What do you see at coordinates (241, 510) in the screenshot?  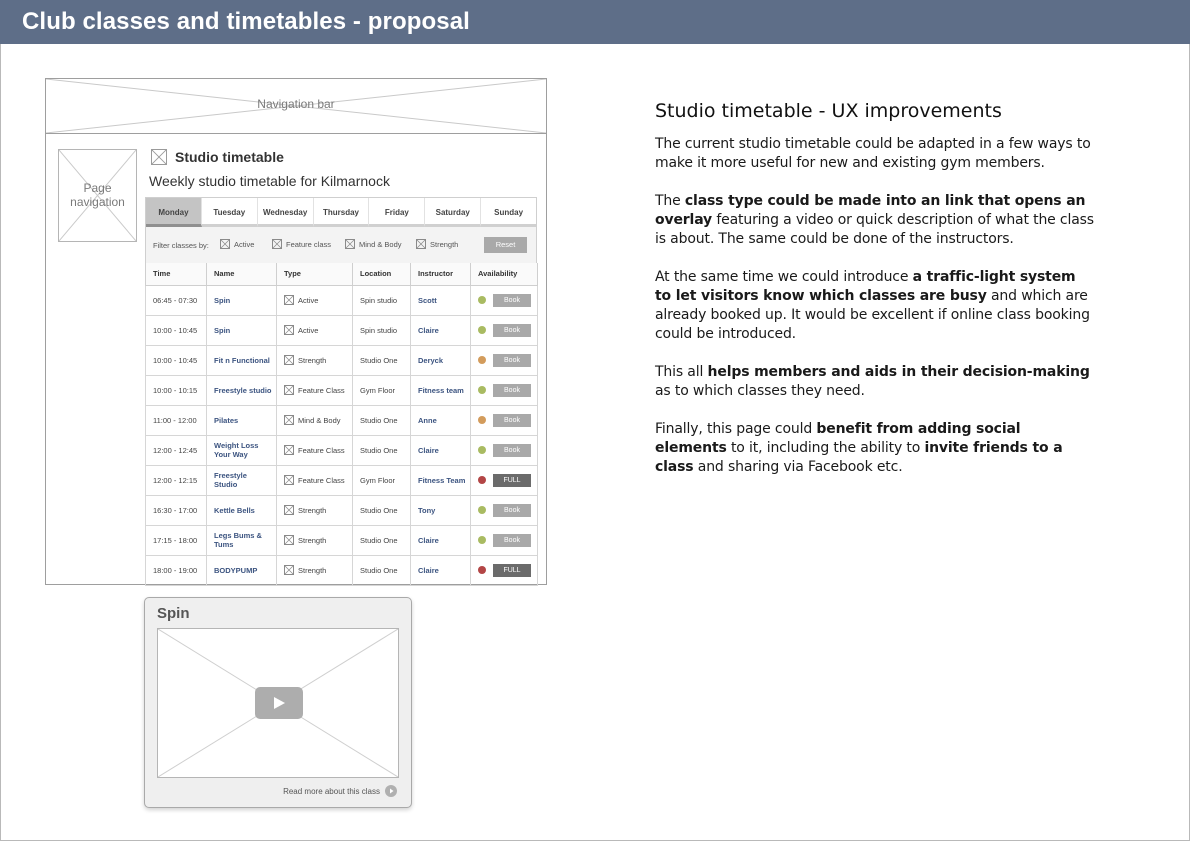 I see `class-name-link: Kettle Bells` at bounding box center [241, 510].